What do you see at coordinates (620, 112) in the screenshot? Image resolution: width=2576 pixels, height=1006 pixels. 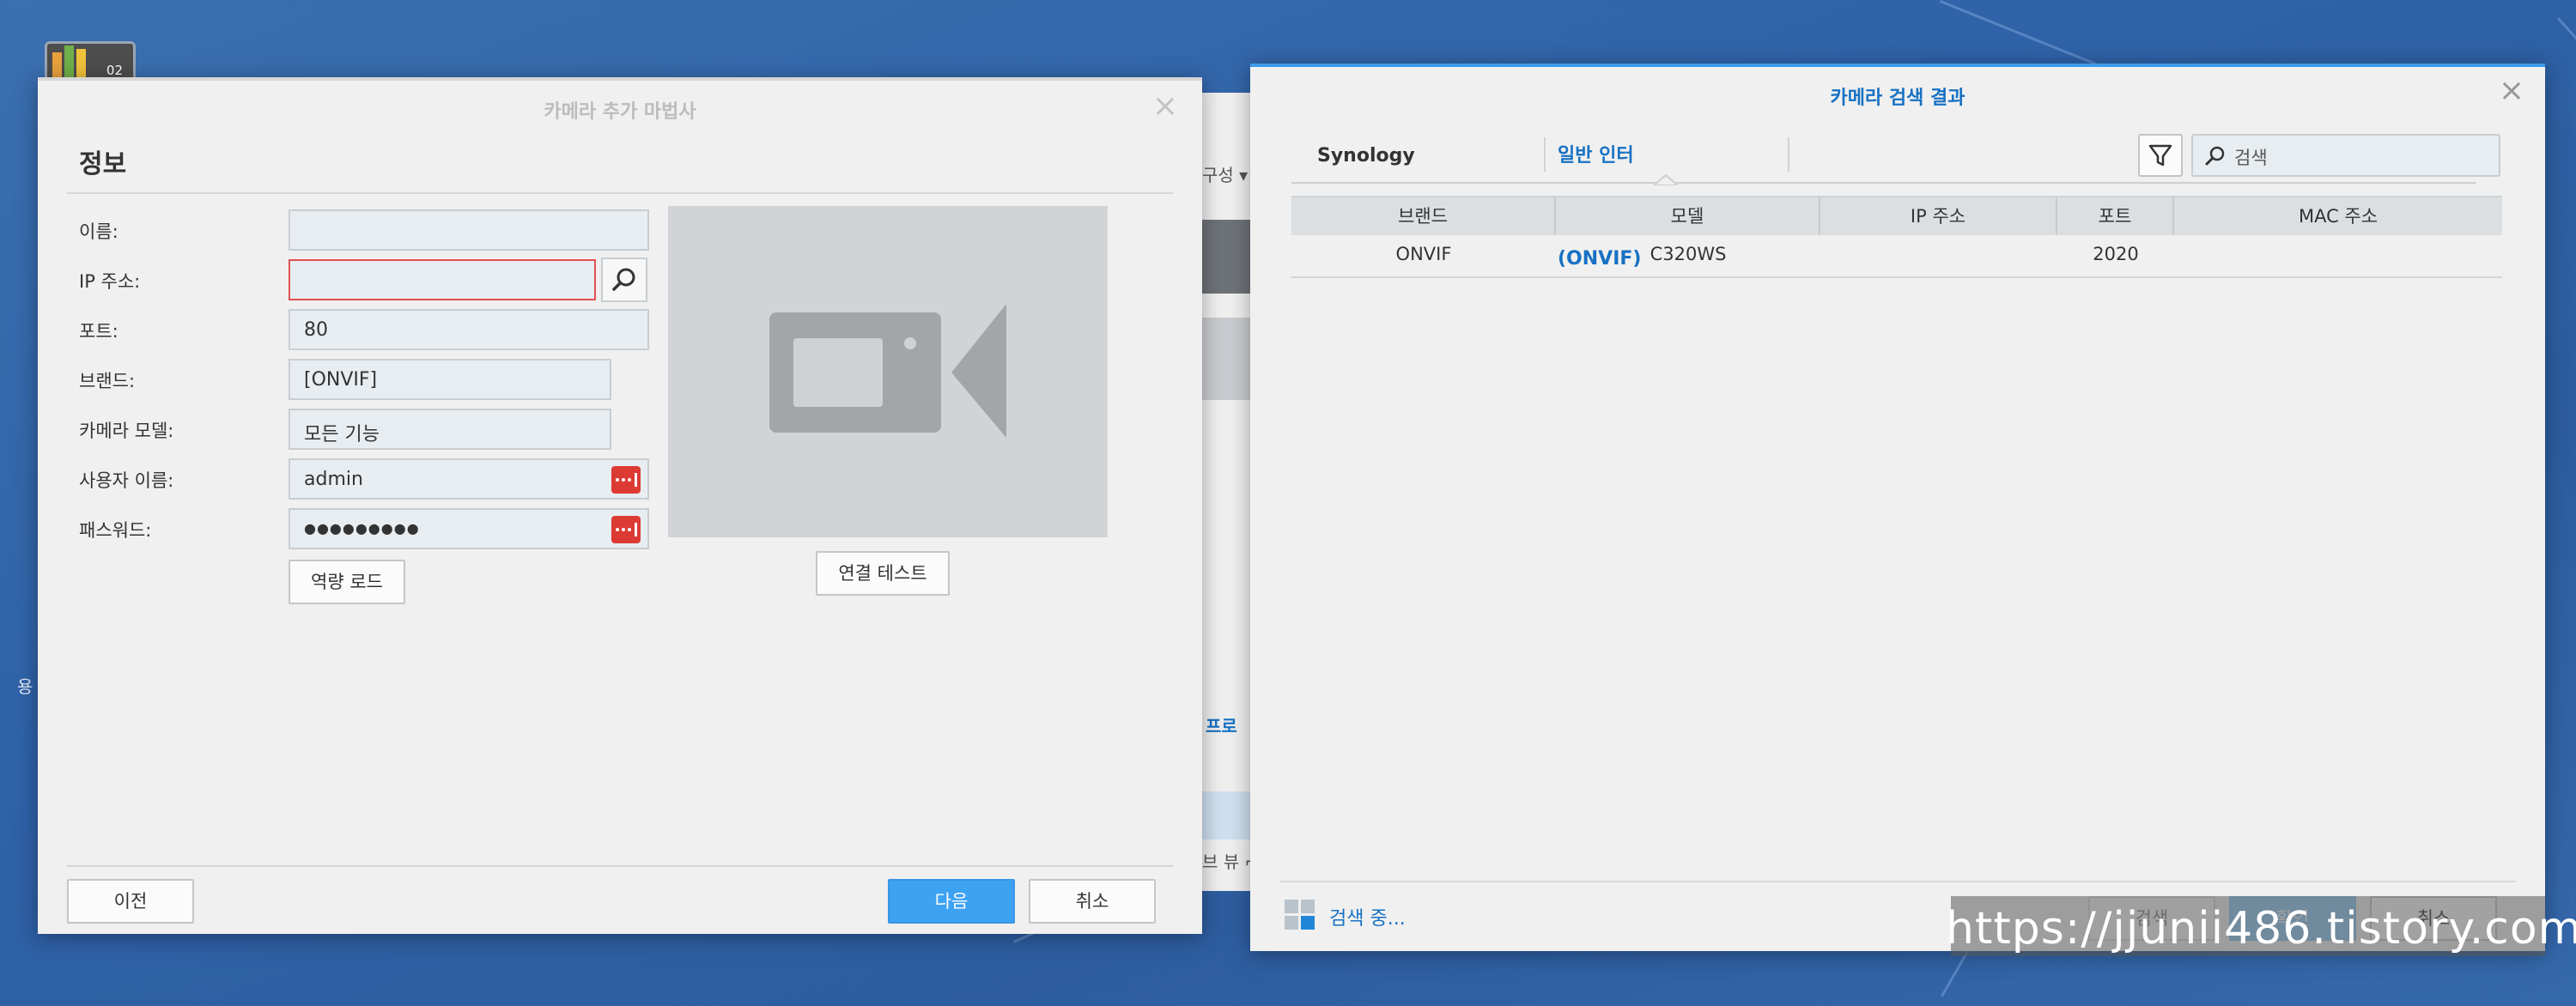 I see `wizard-title: 카메라 추가 마법사` at bounding box center [620, 112].